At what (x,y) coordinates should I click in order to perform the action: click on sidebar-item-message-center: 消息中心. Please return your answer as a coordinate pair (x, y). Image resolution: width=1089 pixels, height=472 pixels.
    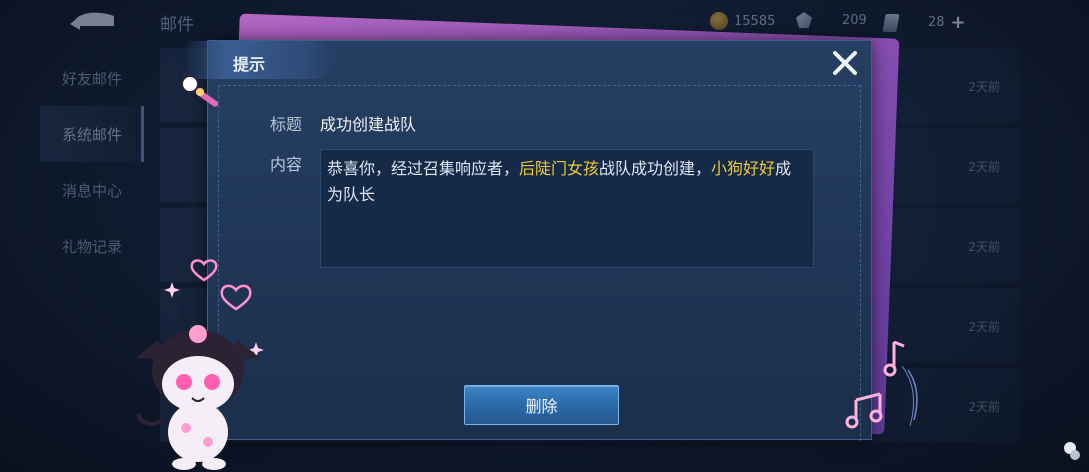
    Looking at the image, I should click on (92, 190).